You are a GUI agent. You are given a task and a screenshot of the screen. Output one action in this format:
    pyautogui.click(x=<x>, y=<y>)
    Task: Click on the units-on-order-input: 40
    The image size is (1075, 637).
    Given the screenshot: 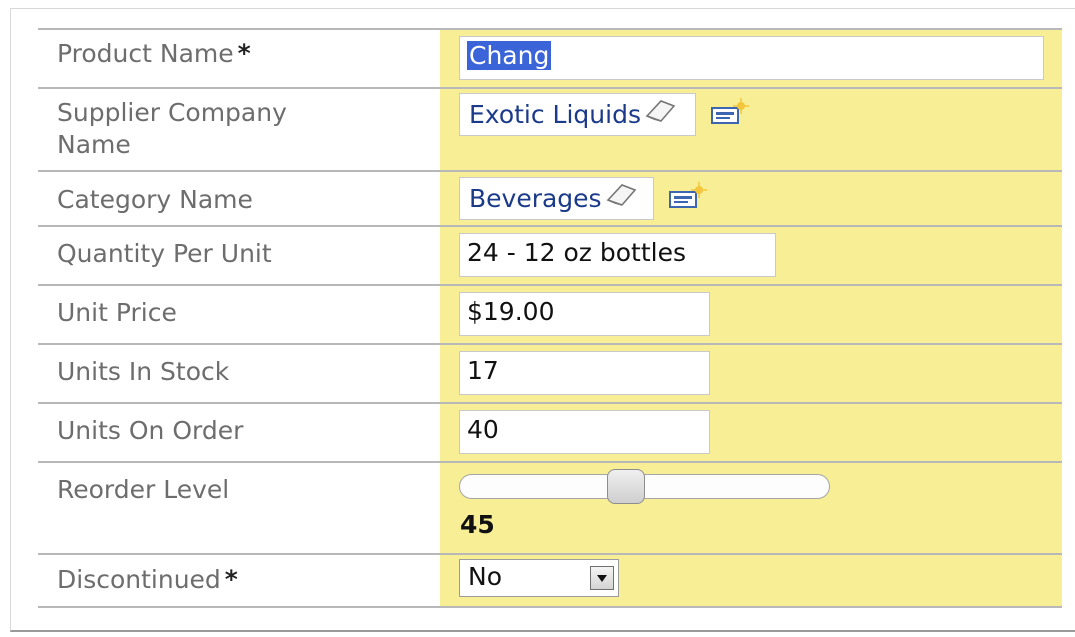 What is the action you would take?
    pyautogui.click(x=584, y=432)
    